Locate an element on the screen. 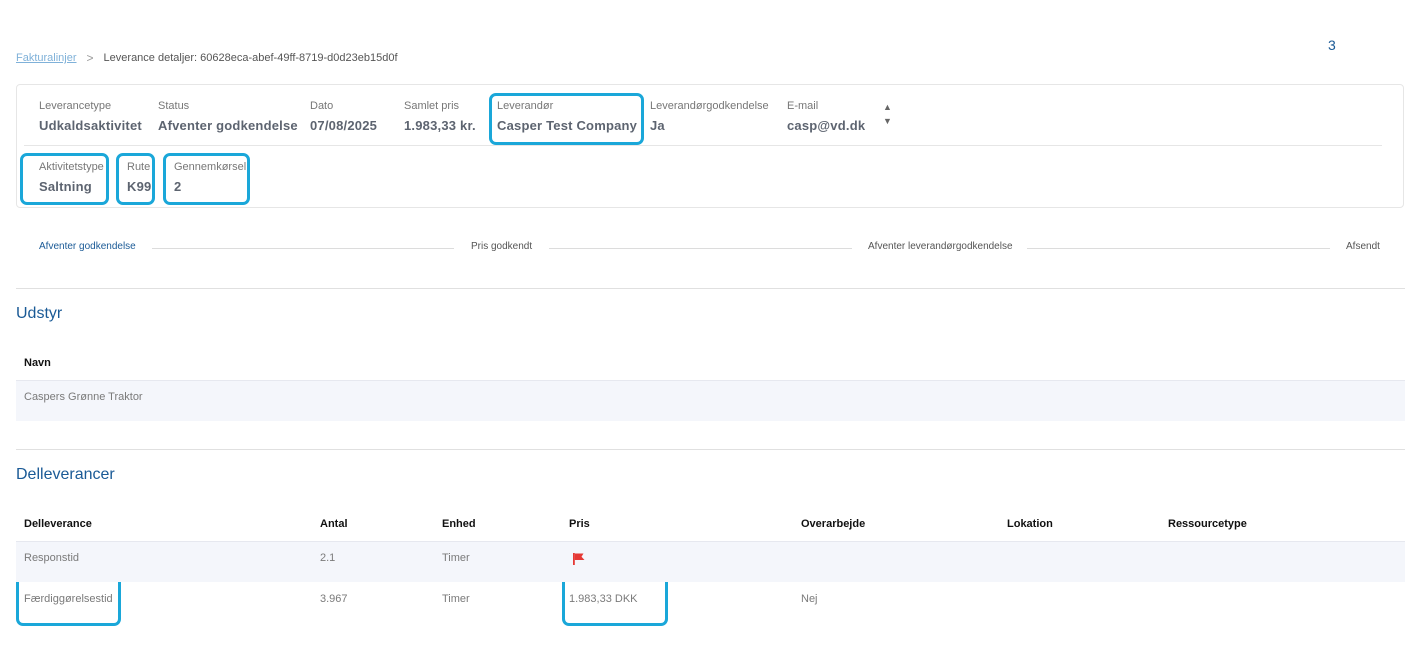 The height and width of the screenshot is (662, 1407). field-label: E-mail is located at coordinates (803, 106).